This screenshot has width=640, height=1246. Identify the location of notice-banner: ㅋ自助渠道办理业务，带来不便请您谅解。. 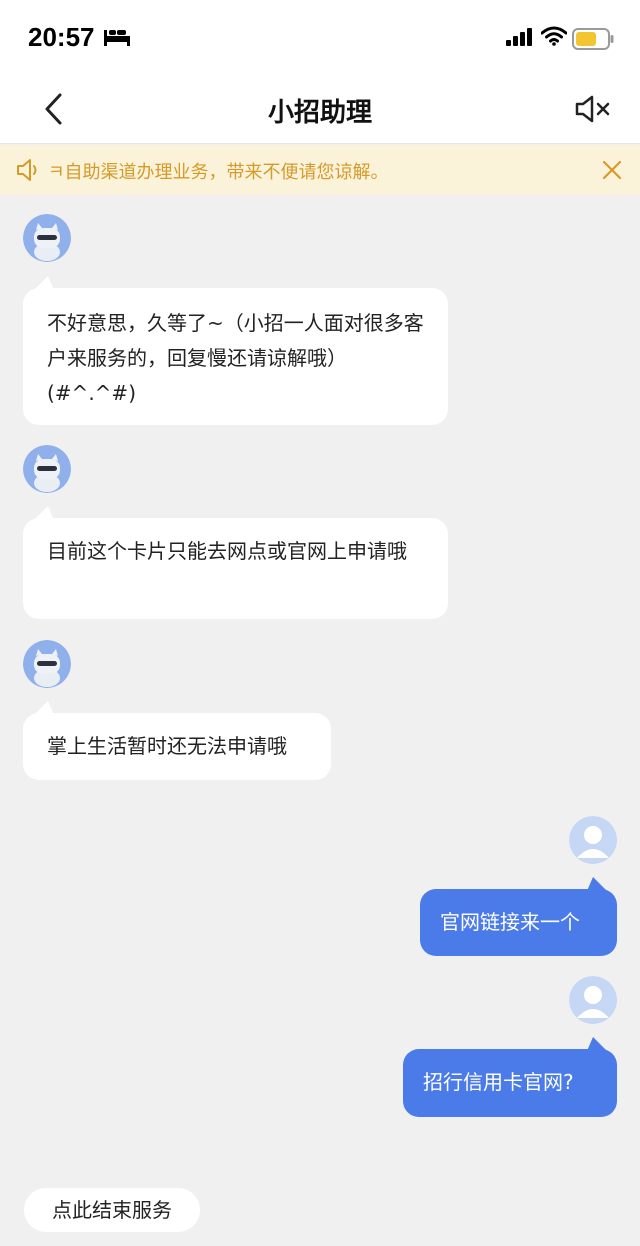
(320, 170).